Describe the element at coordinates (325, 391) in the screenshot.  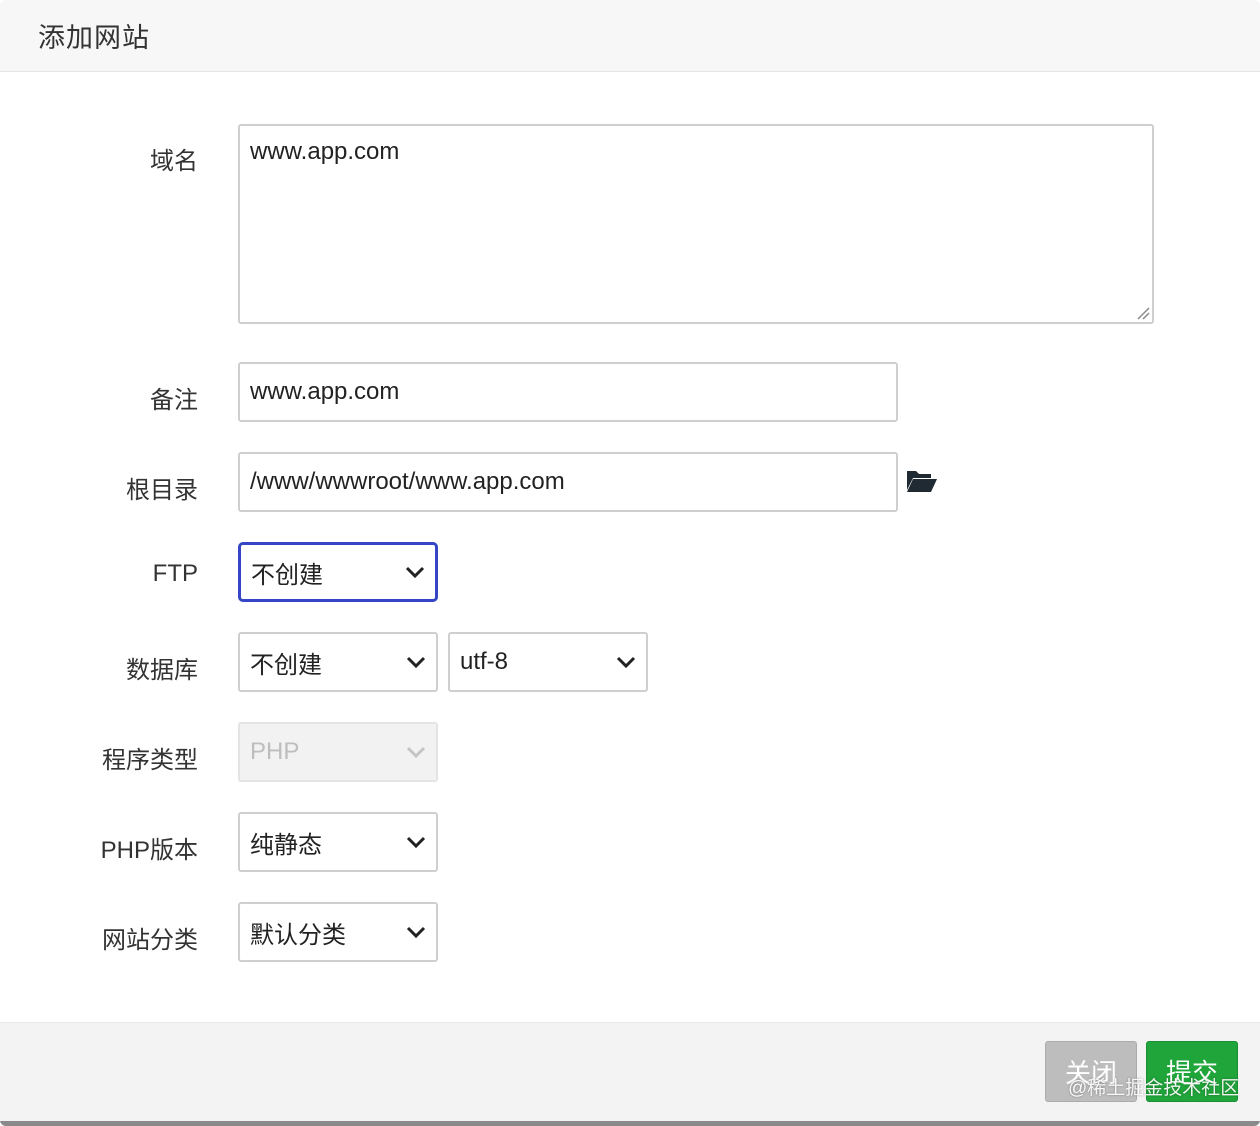
I see `remark-value: www.app.com` at that location.